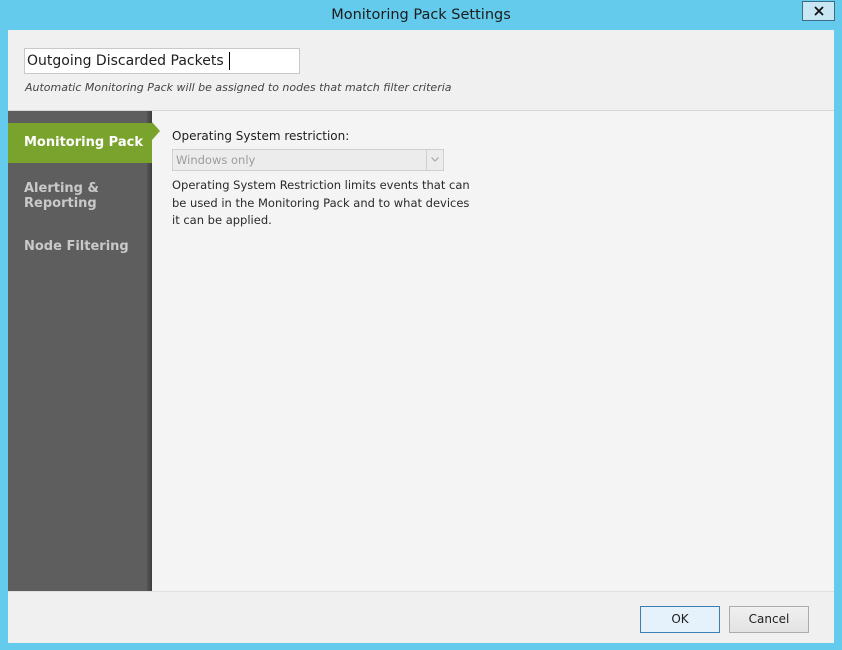 The height and width of the screenshot is (650, 842). Describe the element at coordinates (421, 617) in the screenshot. I see `dialog-footer: OK Cancel` at that location.